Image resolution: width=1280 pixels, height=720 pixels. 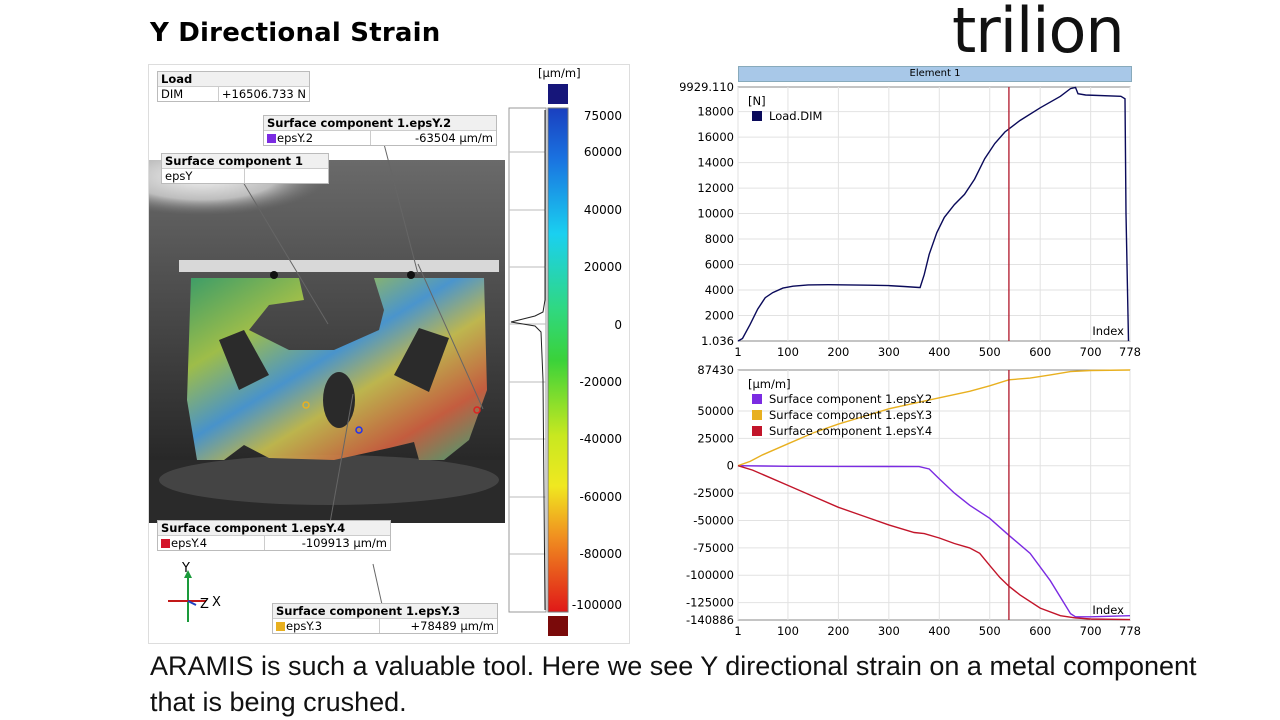 I want to click on y-max-label: 87430, so click(x=715, y=370).